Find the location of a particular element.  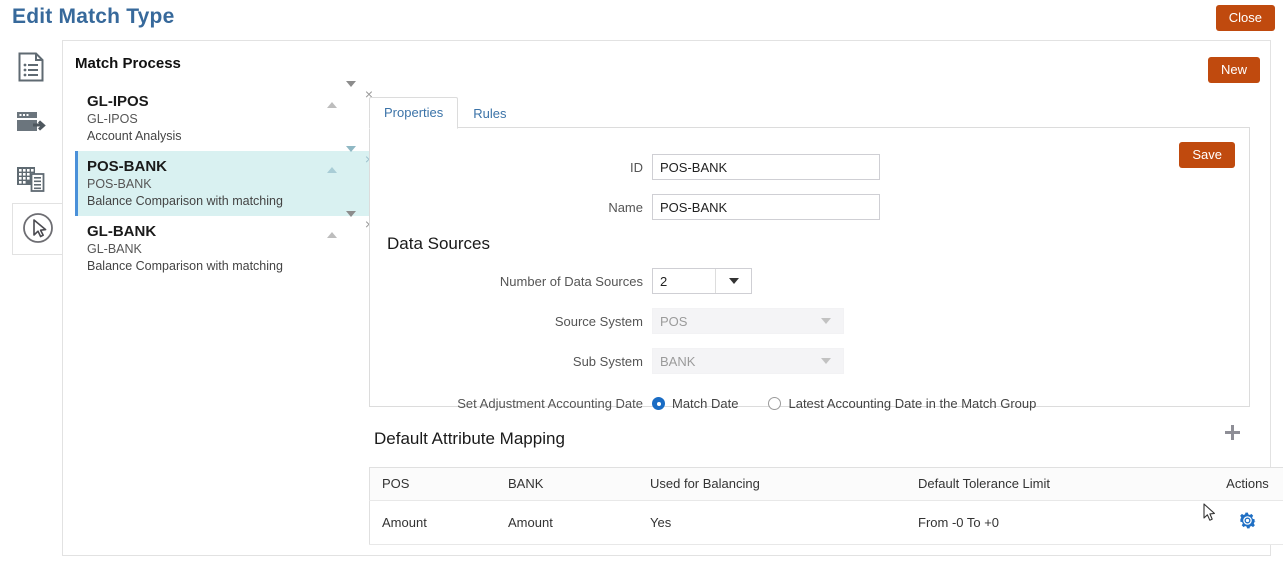

source-system-value: POS is located at coordinates (674, 321).